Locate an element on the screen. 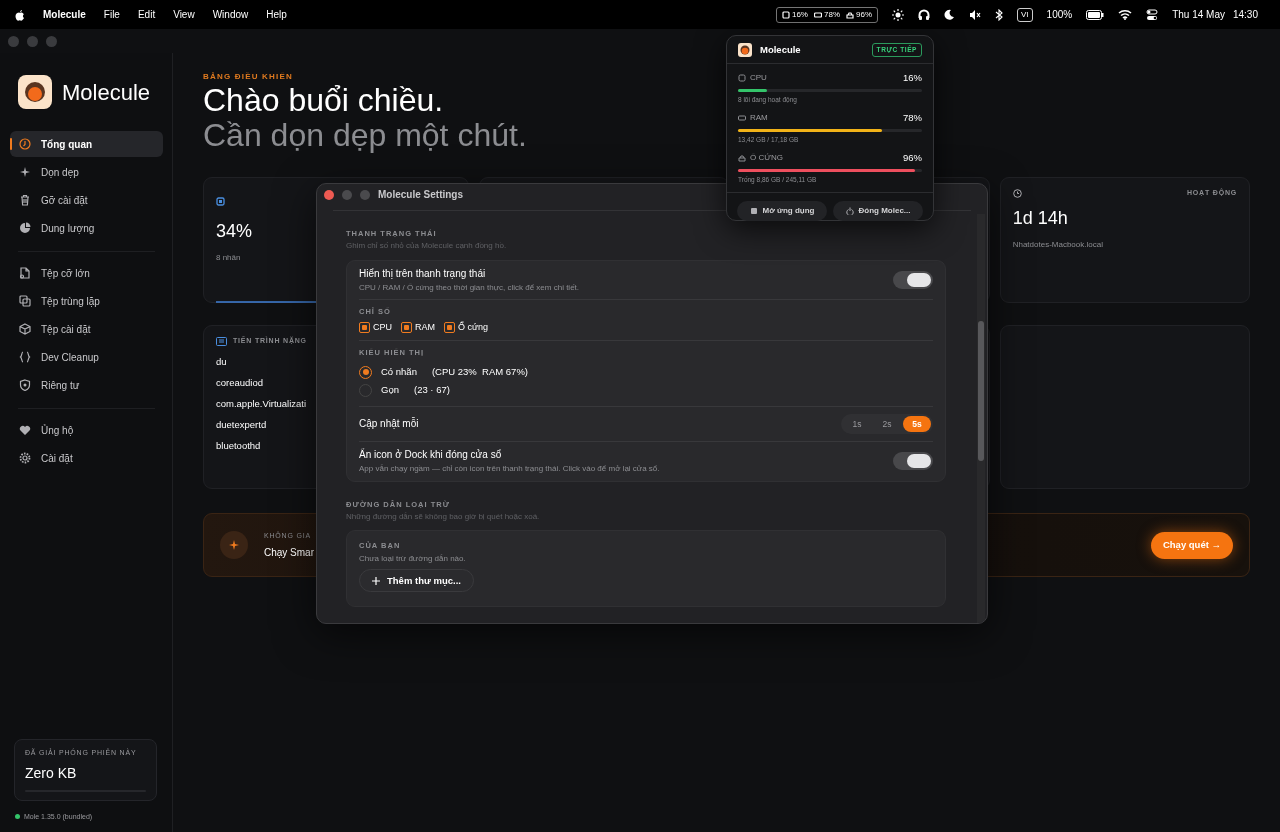  clock-time: 14:30 is located at coordinates (1245, 15).